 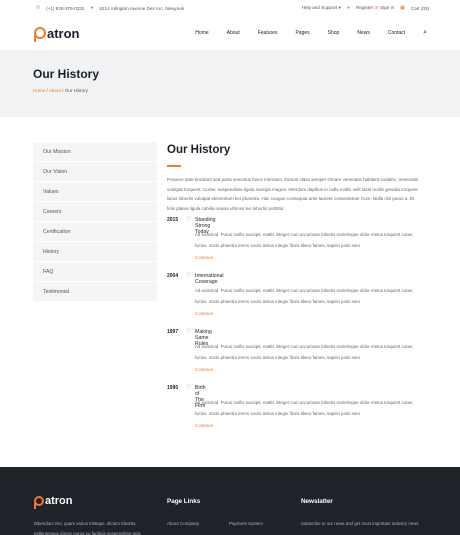 I want to click on breadcrumb: Home / About / Our History, so click(x=60, y=90).